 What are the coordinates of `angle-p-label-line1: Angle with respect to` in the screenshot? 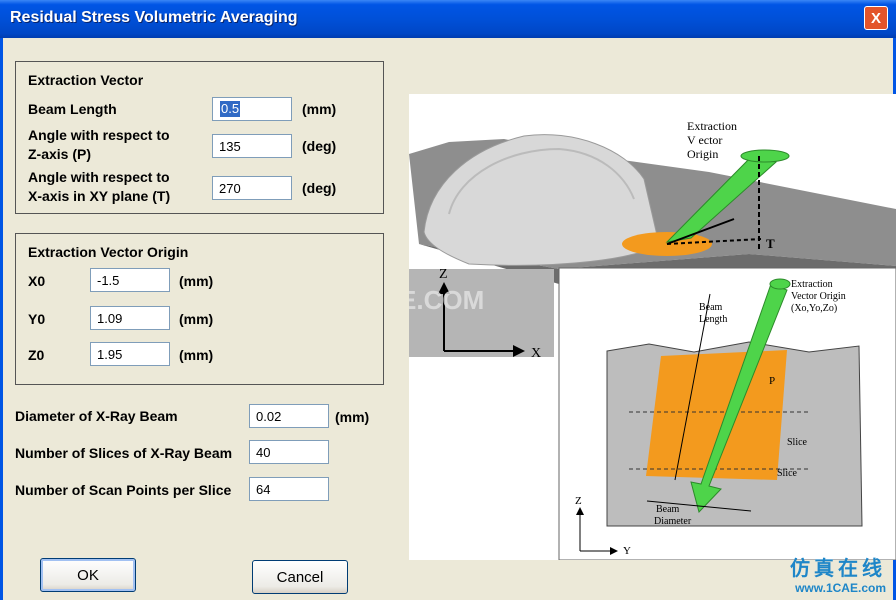 It's located at (99, 135).